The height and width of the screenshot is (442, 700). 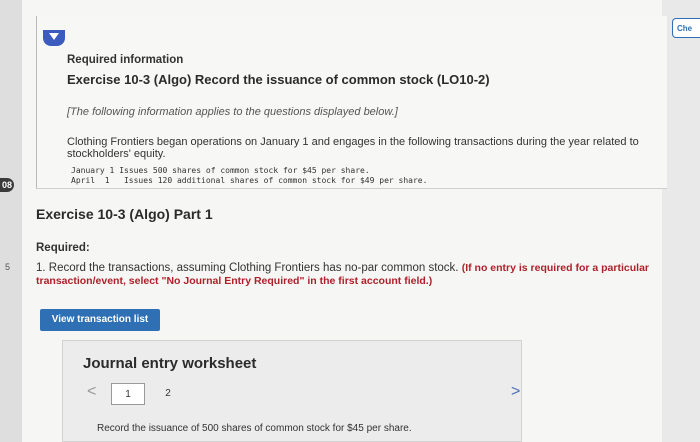 I want to click on check-my-work-button: Che, so click(x=686, y=28).